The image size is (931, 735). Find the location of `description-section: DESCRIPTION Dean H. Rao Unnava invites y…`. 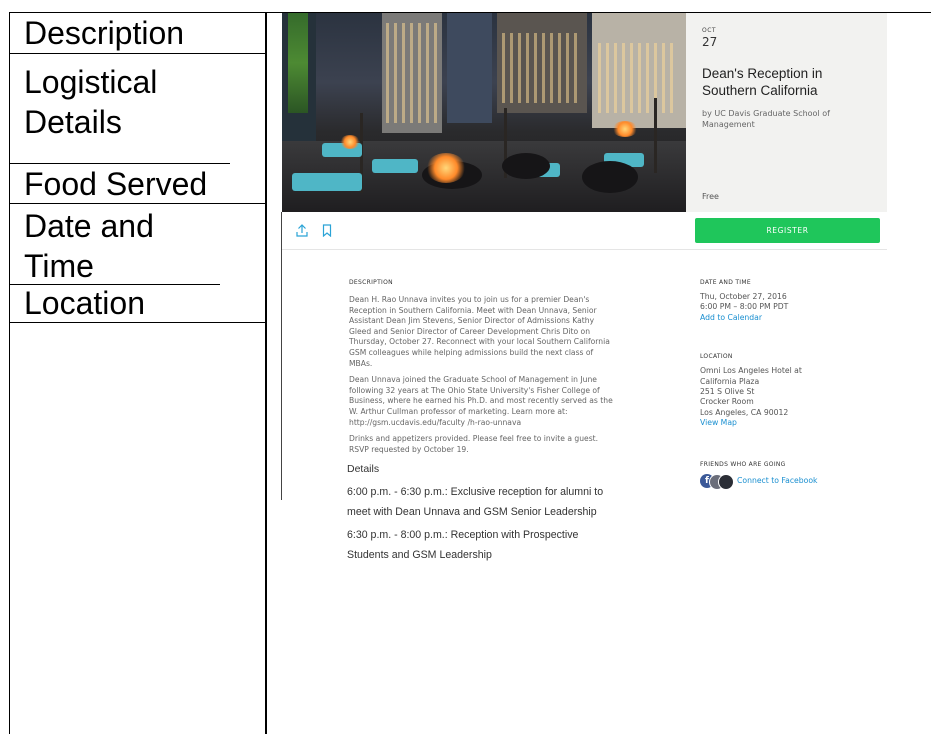

description-section: DESCRIPTION Dean H. Rao Unnava invites y… is located at coordinates (482, 424).